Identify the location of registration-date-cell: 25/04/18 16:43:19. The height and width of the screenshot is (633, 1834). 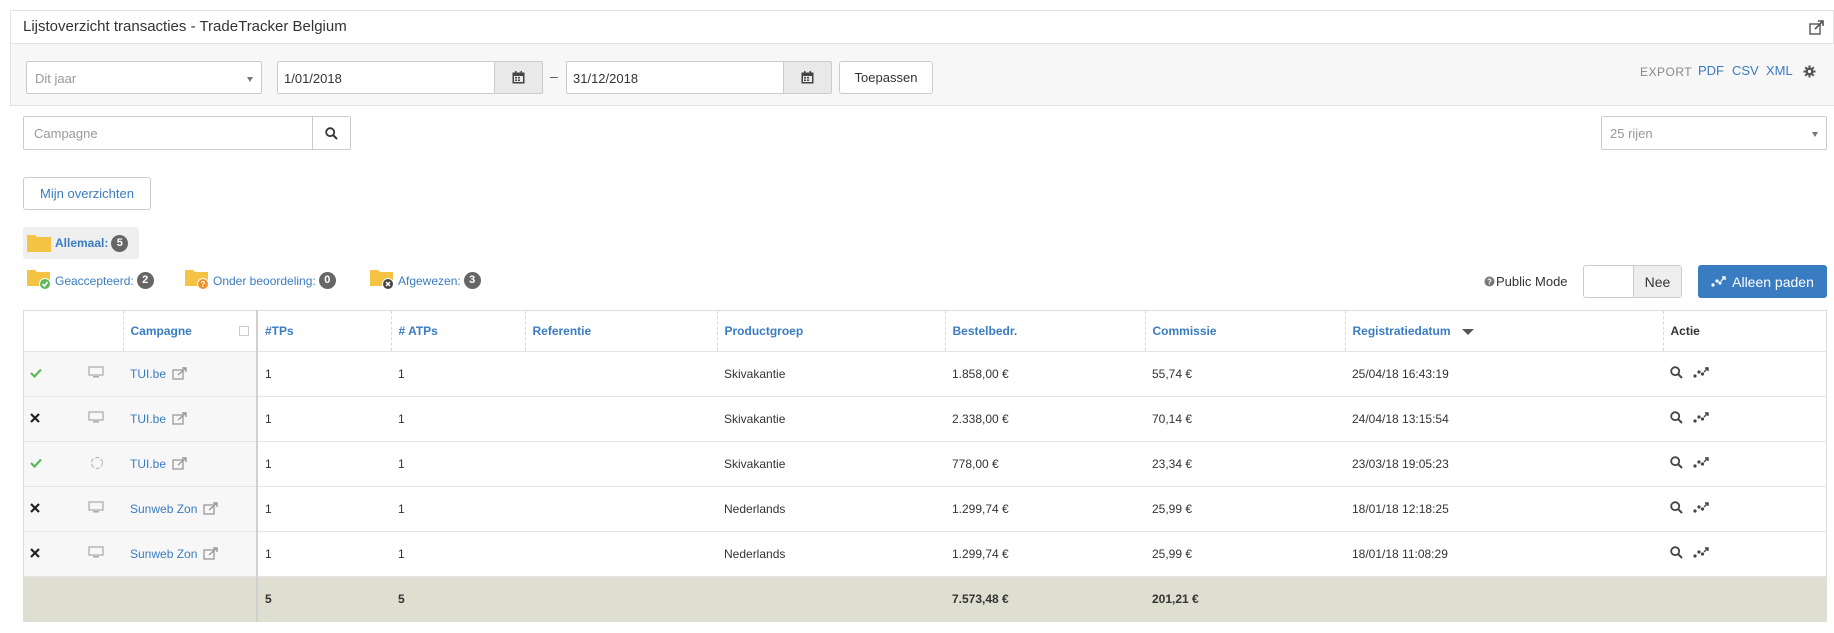
(1504, 374).